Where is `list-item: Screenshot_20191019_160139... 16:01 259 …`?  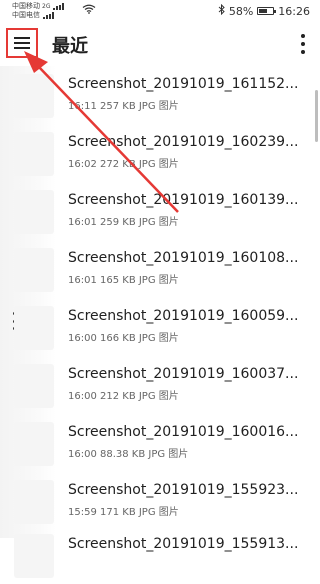
list-item: Screenshot_20191019_160139... 16:01 259 … is located at coordinates (160, 211).